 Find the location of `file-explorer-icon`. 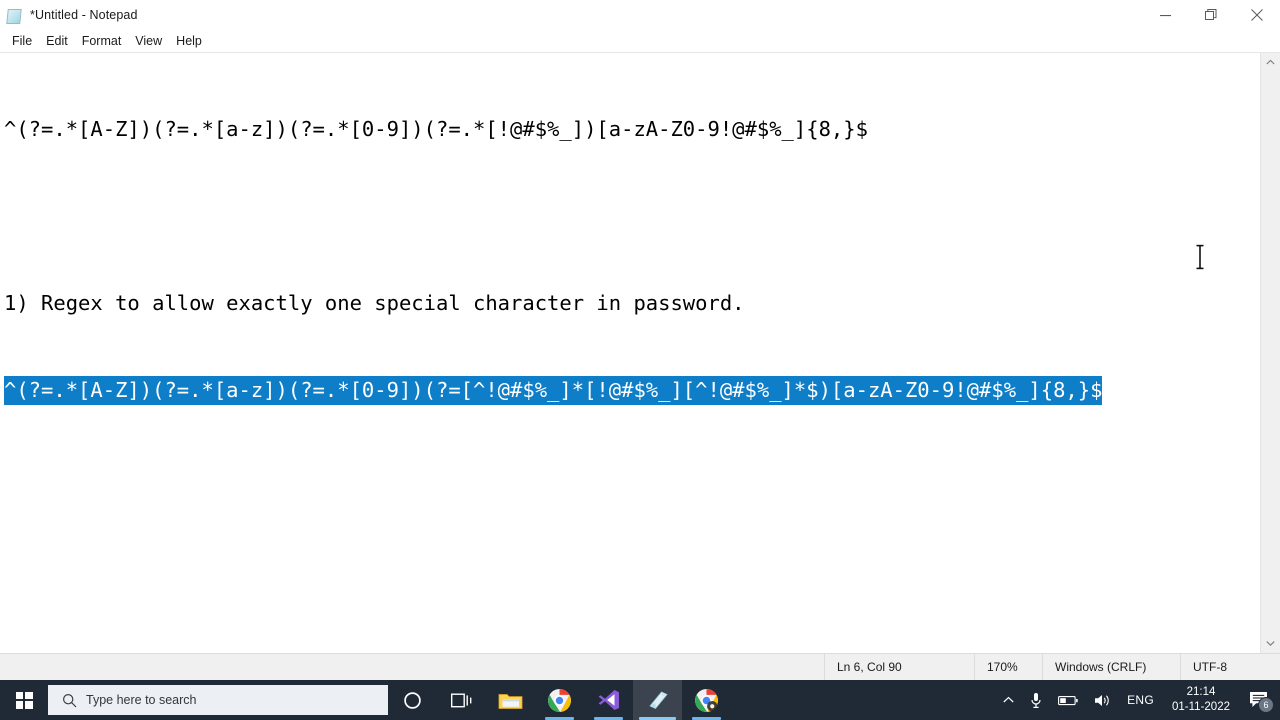

file-explorer-icon is located at coordinates (510, 701).